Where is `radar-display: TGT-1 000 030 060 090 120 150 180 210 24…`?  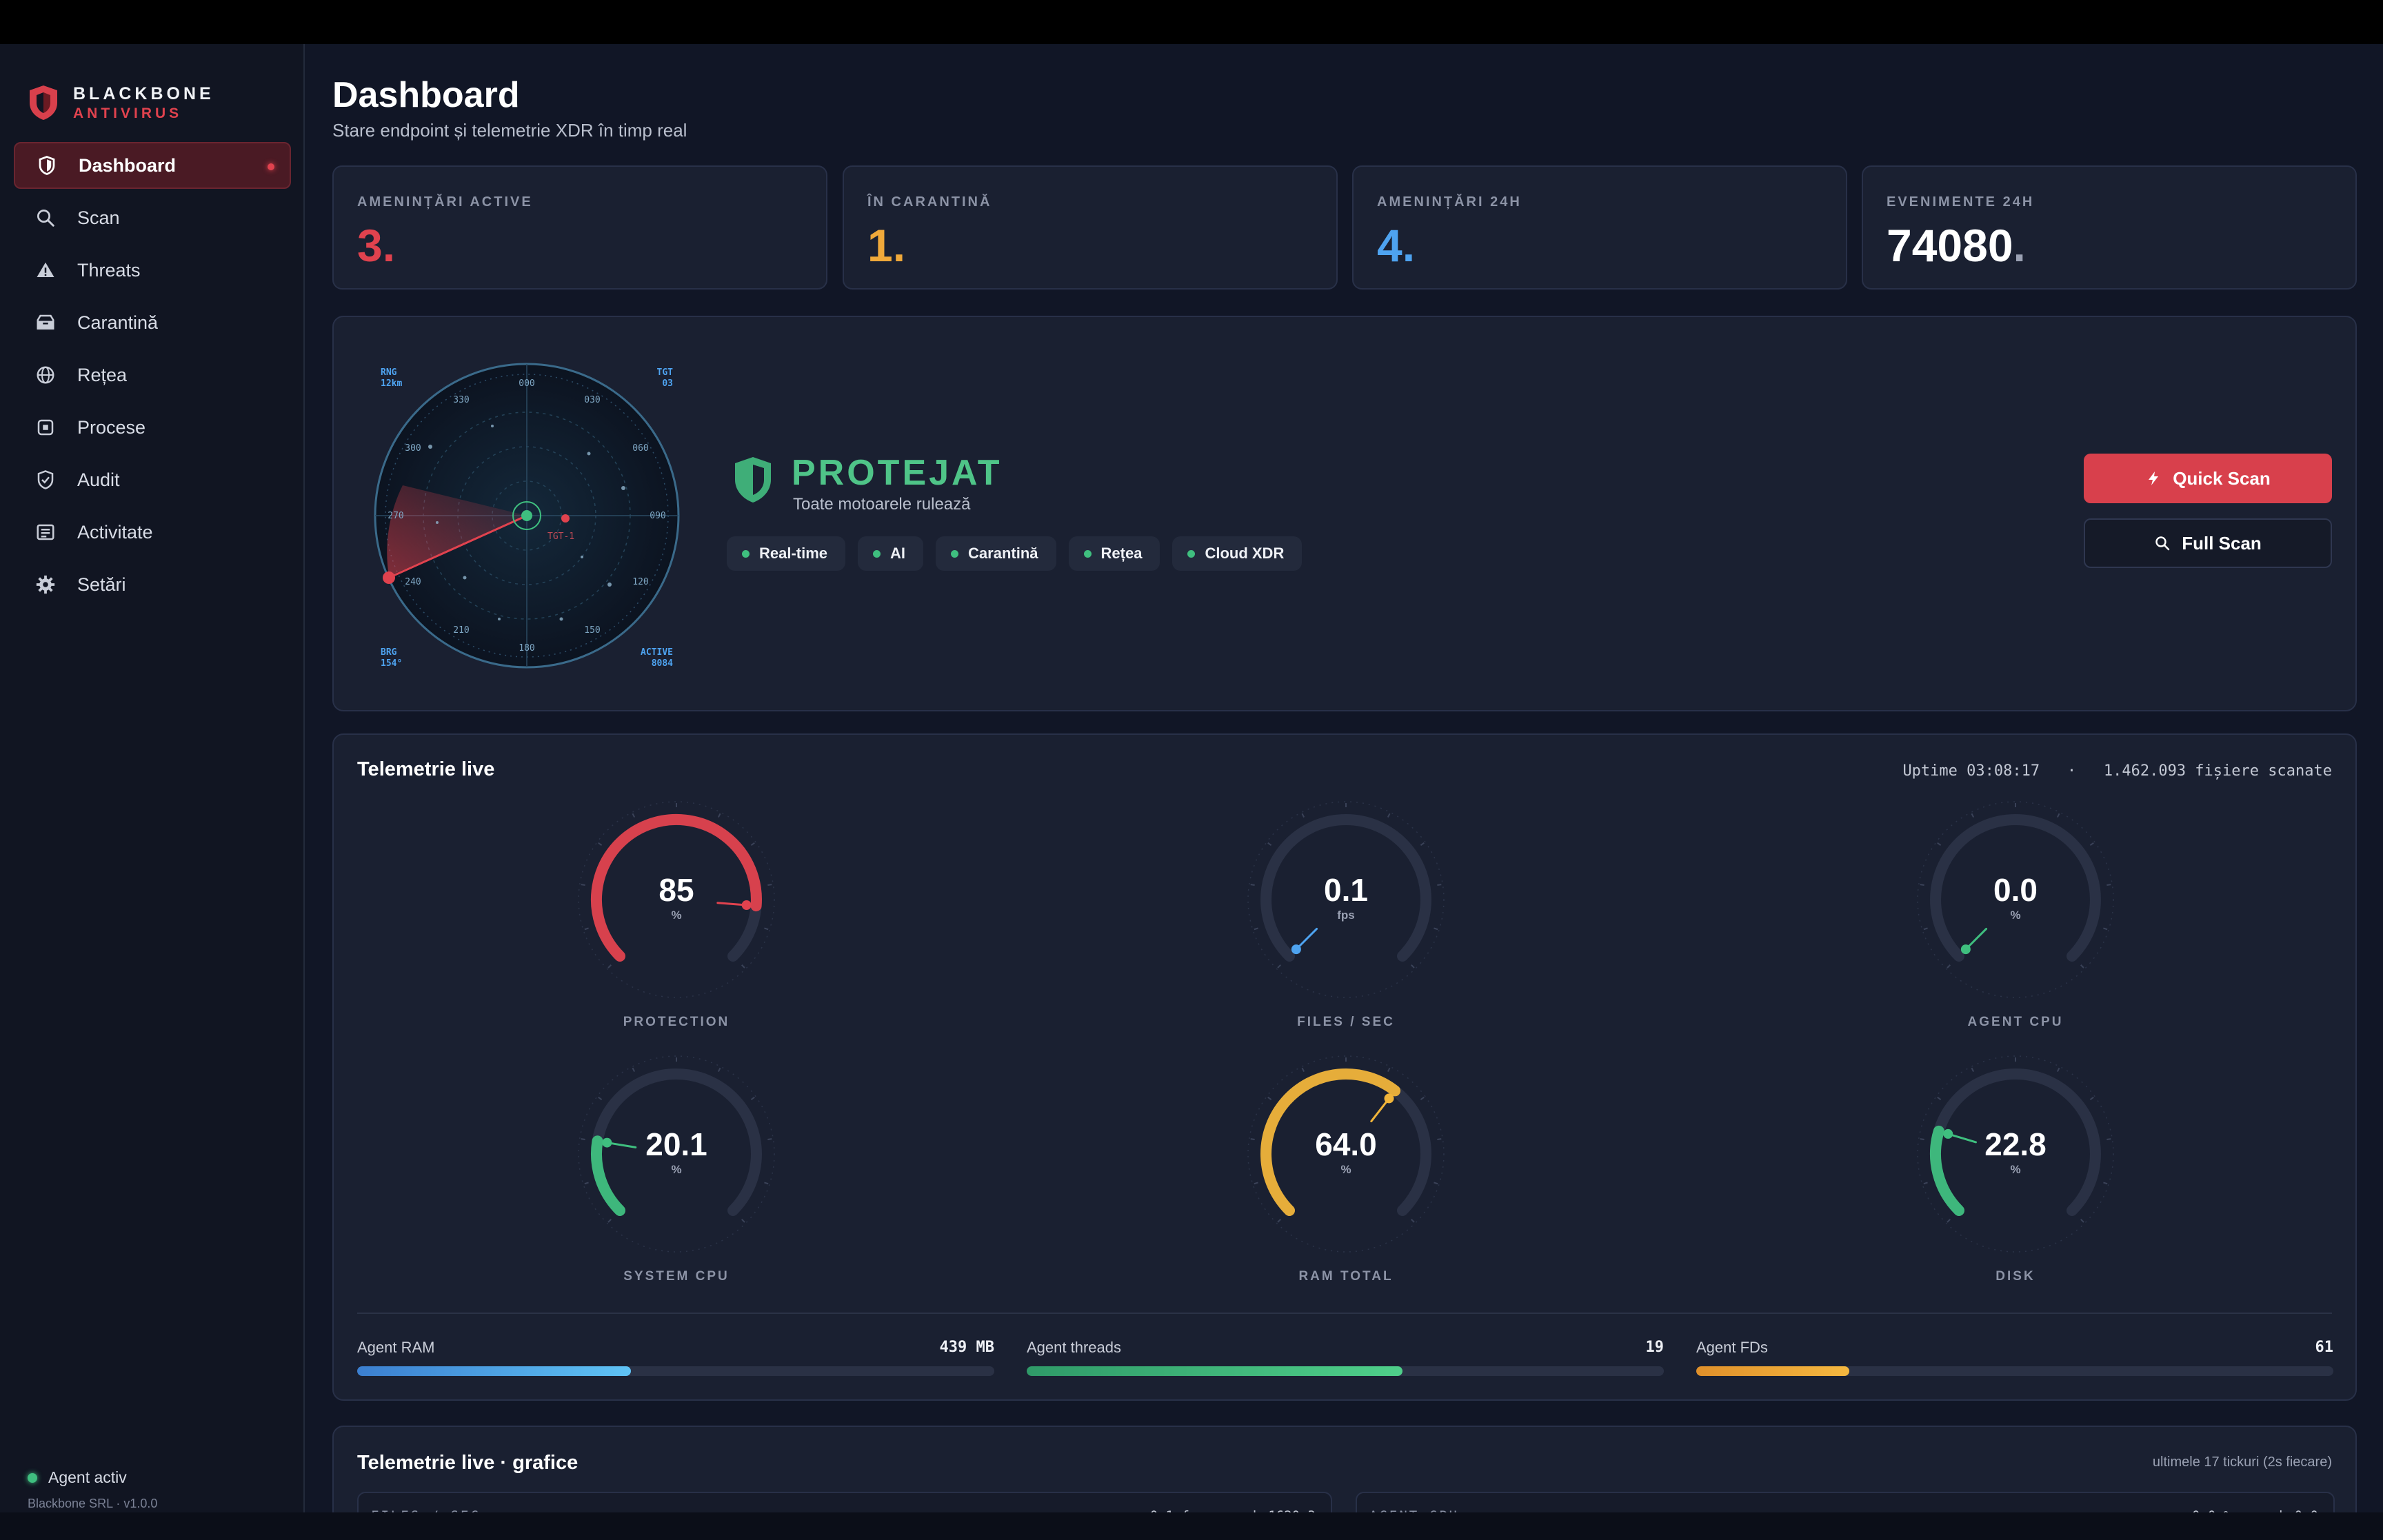
radar-display: TGT-1 000 030 060 090 120 150 180 210 24… is located at coordinates (527, 516).